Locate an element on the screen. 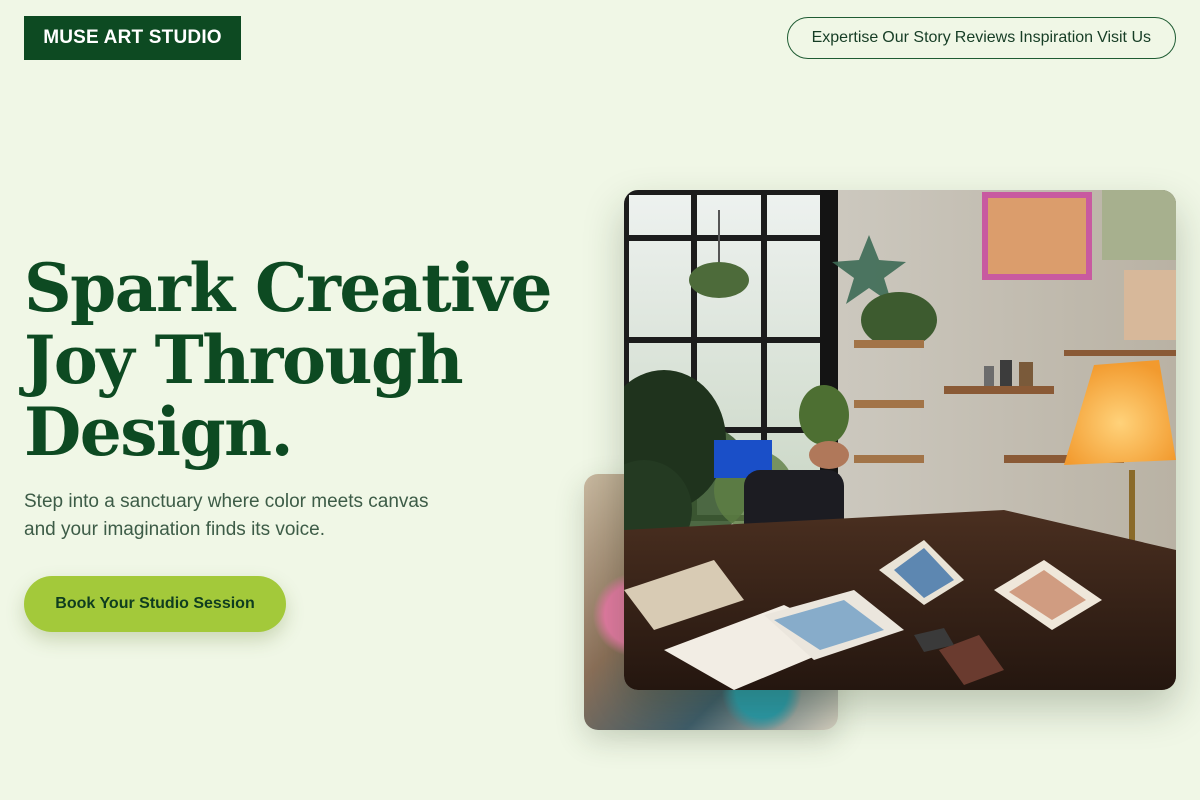  nav-link-reviews: Reviews is located at coordinates (985, 38).